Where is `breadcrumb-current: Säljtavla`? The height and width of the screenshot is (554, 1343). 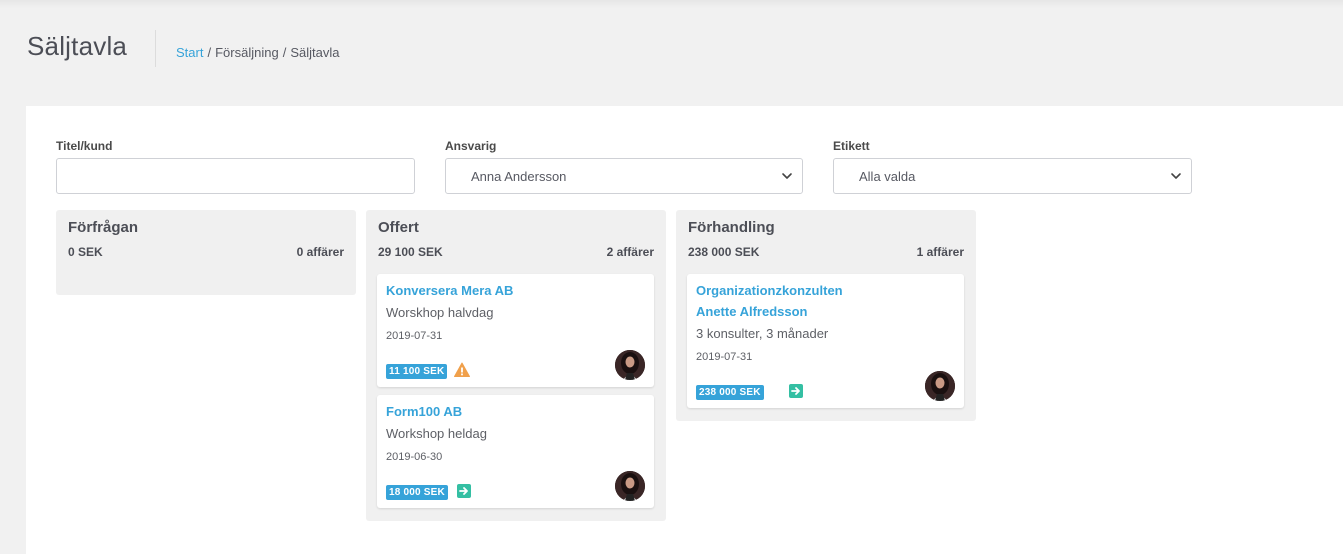
breadcrumb-current: Säljtavla is located at coordinates (315, 52).